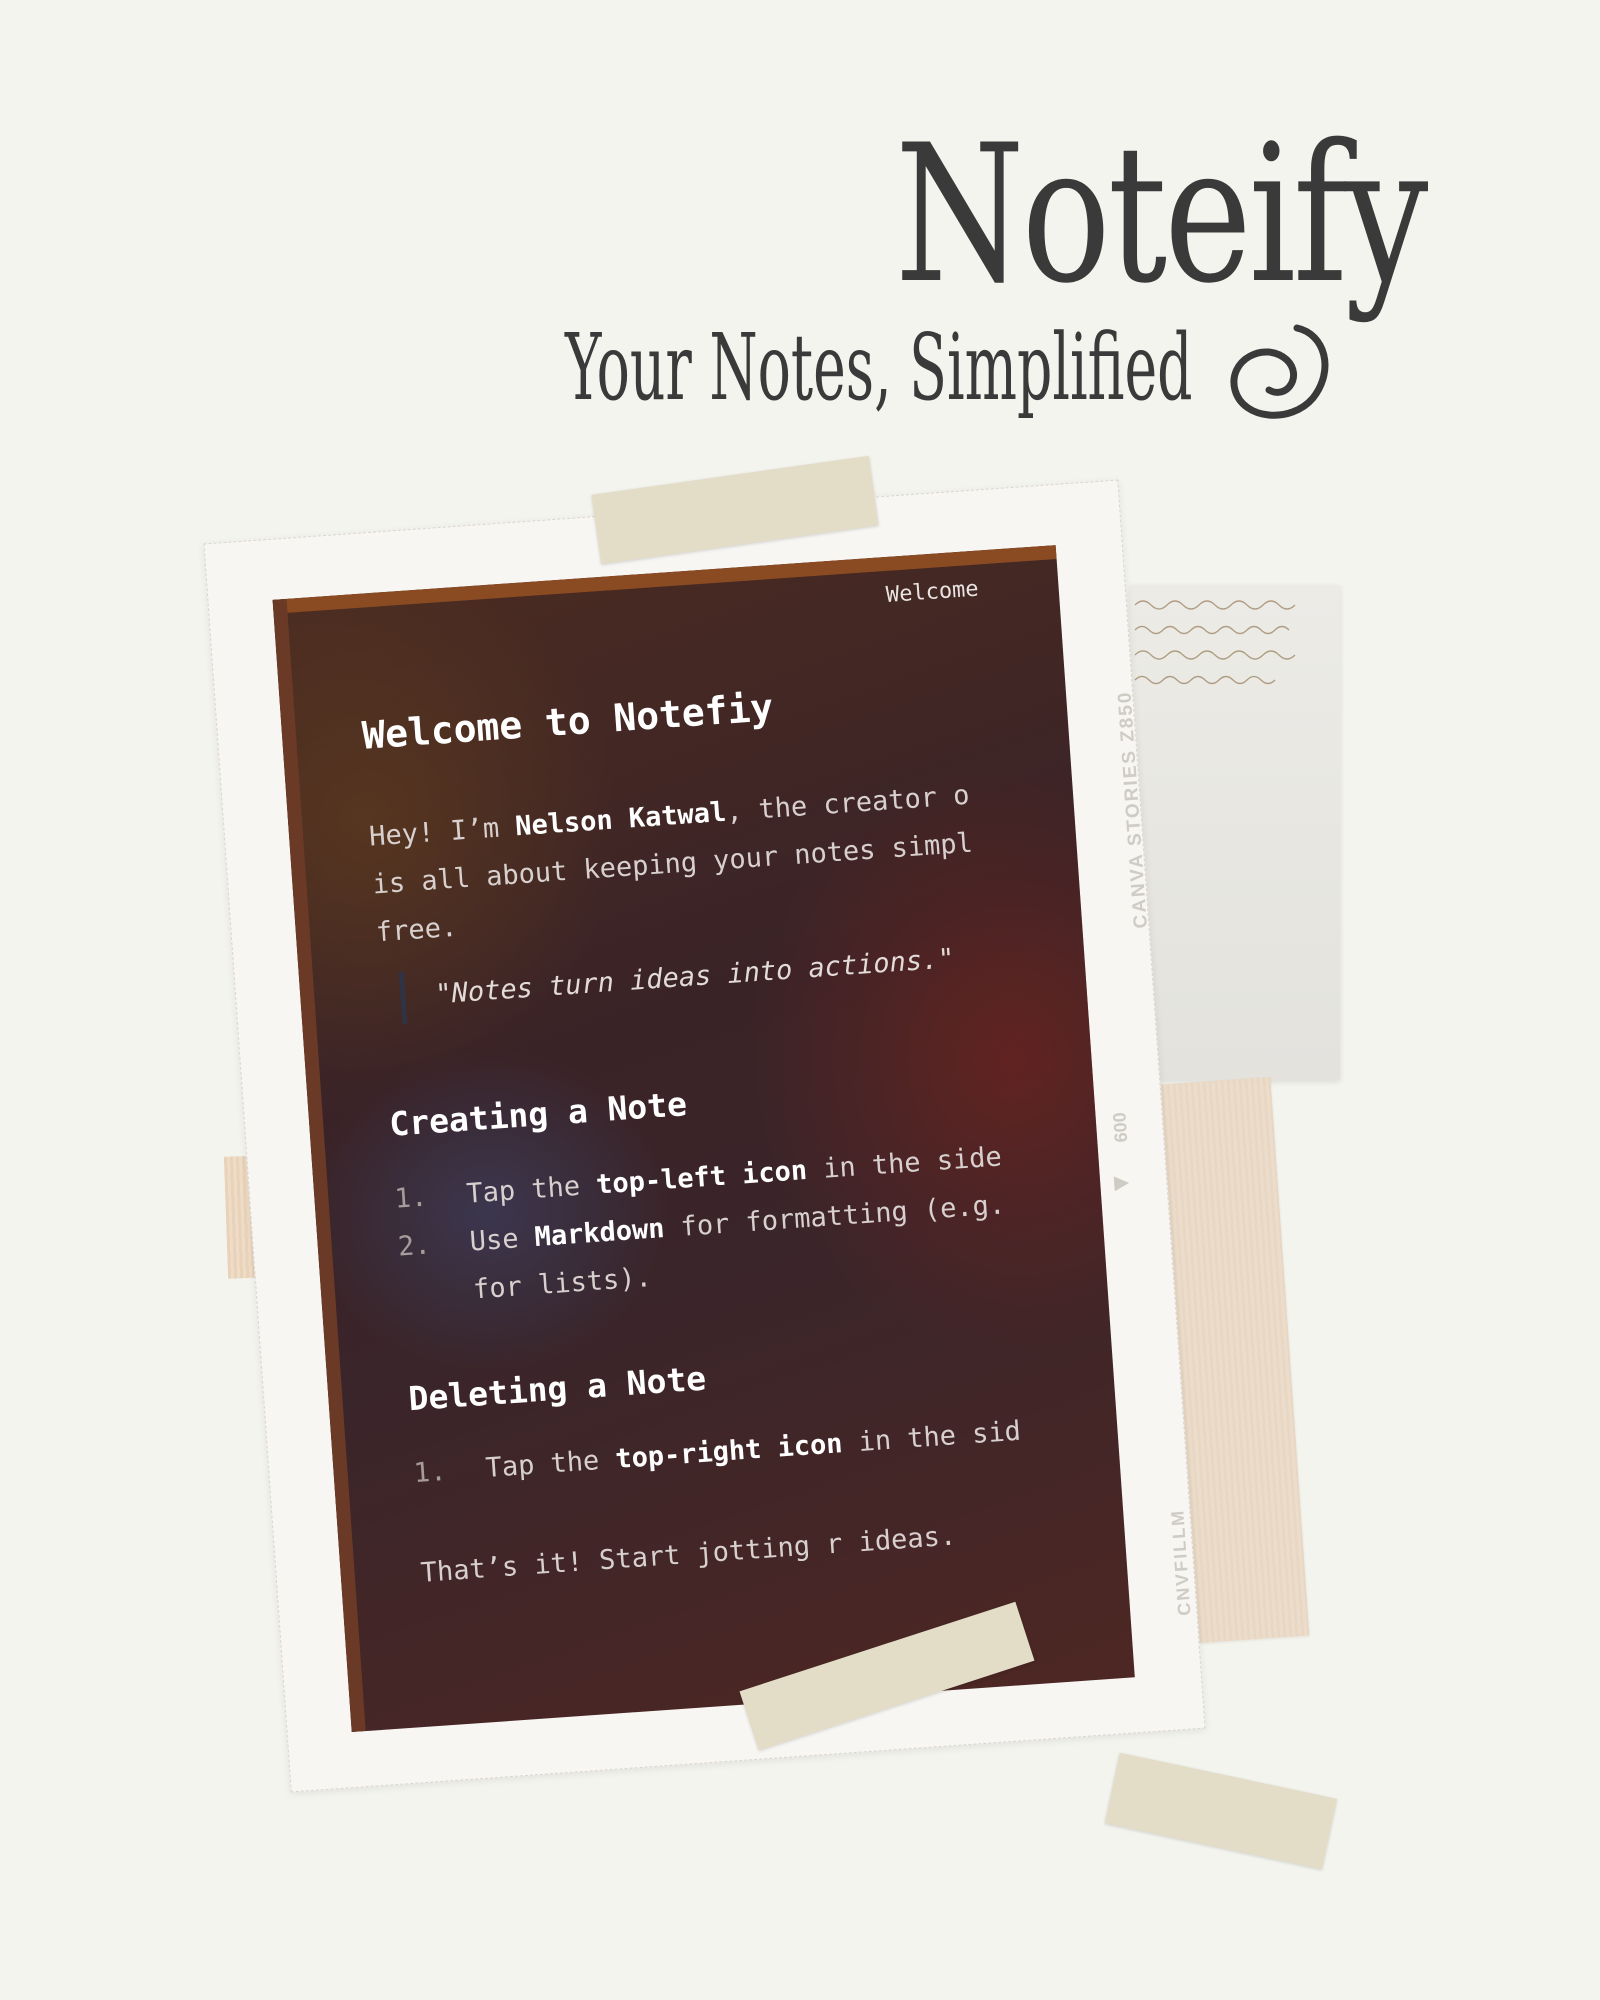 This screenshot has width=1600, height=2000. I want to click on delete-steps-list: 1. Tap the top-right icon in the sid, so click(773, 1447).